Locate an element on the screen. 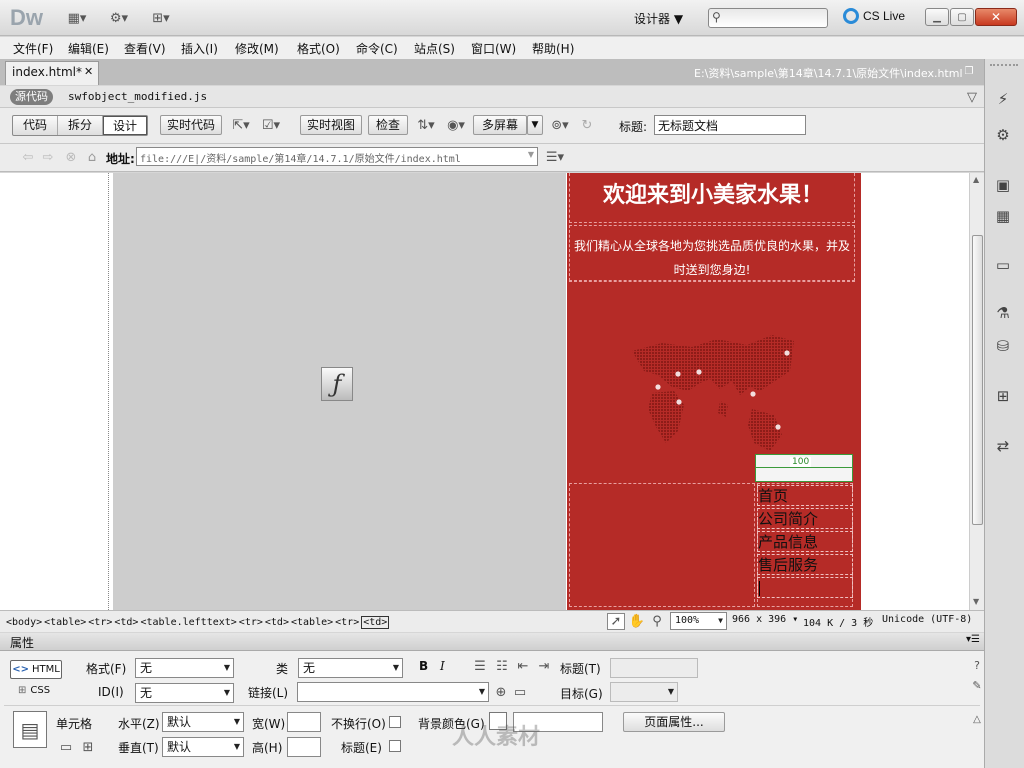 This screenshot has width=1024, height=768. inspect-button: 检查 is located at coordinates (388, 125).